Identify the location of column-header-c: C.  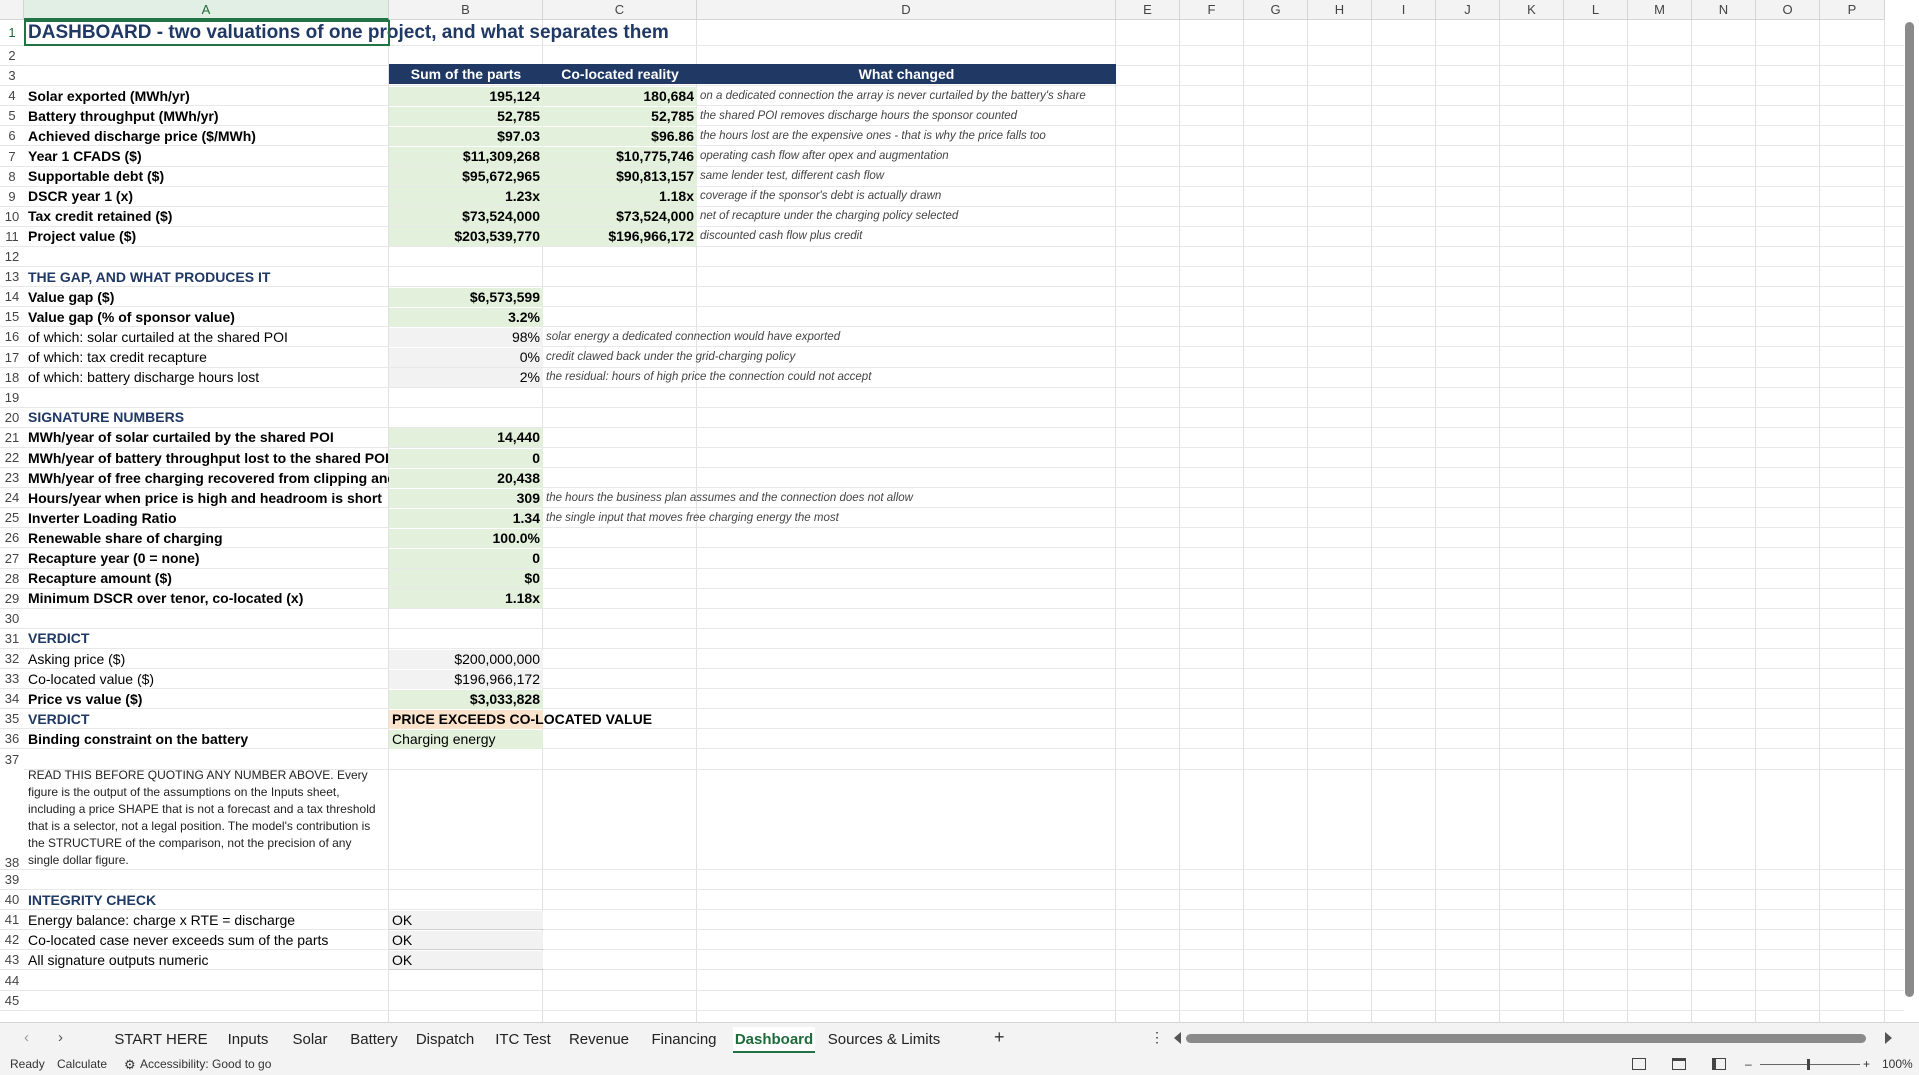
(620, 10).